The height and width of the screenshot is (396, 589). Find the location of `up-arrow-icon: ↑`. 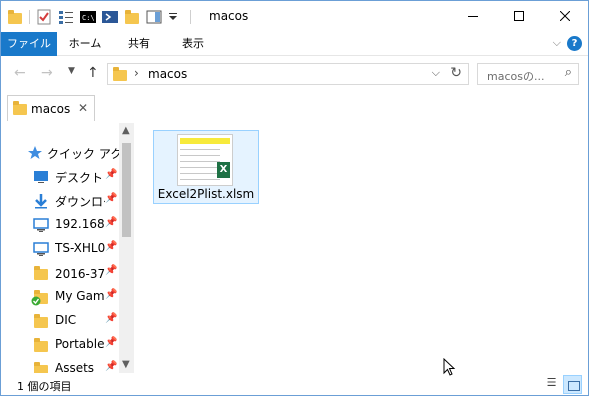

up-arrow-icon: ↑ is located at coordinates (93, 73).